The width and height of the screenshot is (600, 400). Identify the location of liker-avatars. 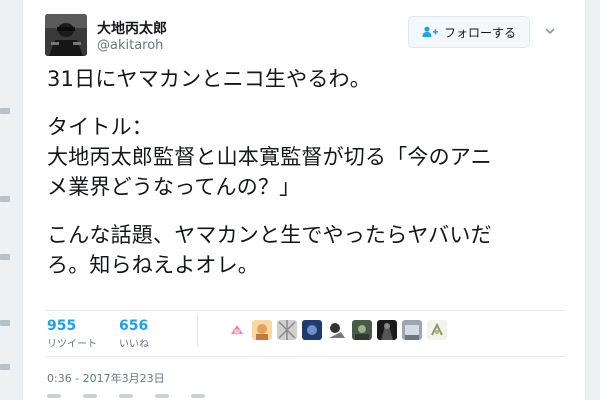
(337, 330).